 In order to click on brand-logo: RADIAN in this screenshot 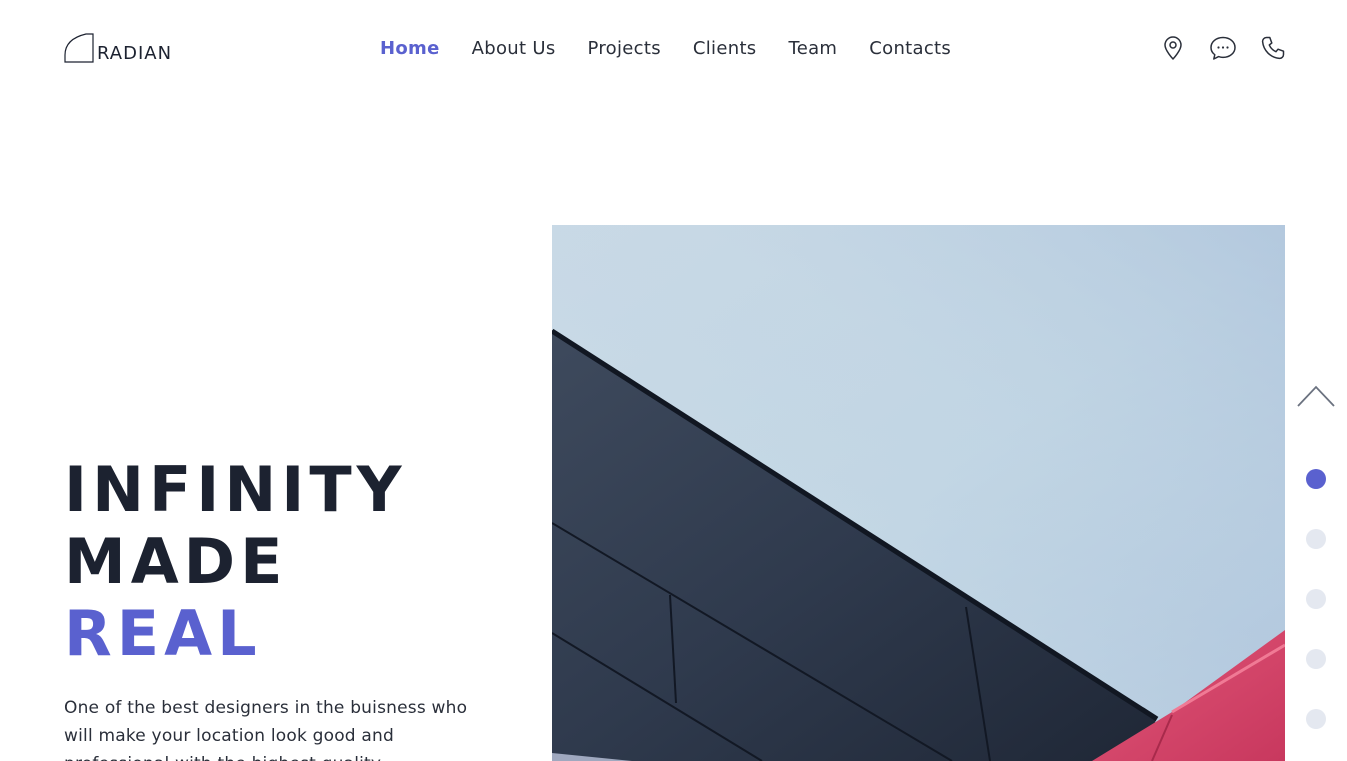, I will do `click(118, 48)`.